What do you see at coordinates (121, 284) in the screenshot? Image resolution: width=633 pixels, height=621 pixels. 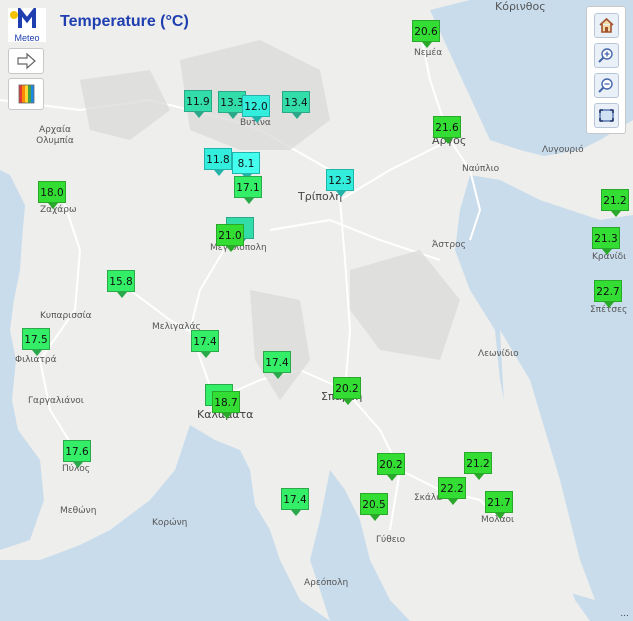 I see `station-marker: 15.8` at bounding box center [121, 284].